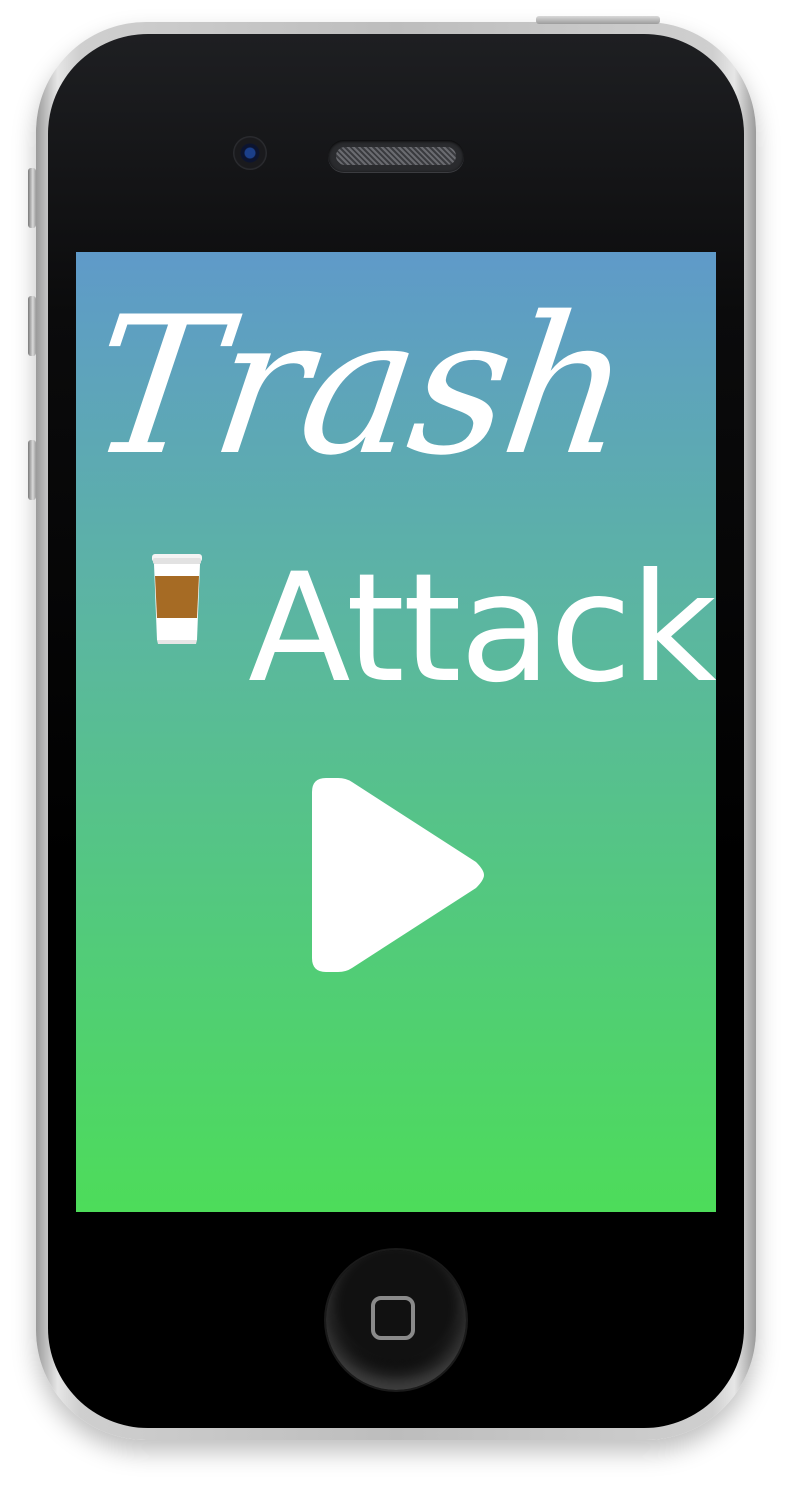 This screenshot has height=1488, width=792. I want to click on volume-up-button, so click(32, 326).